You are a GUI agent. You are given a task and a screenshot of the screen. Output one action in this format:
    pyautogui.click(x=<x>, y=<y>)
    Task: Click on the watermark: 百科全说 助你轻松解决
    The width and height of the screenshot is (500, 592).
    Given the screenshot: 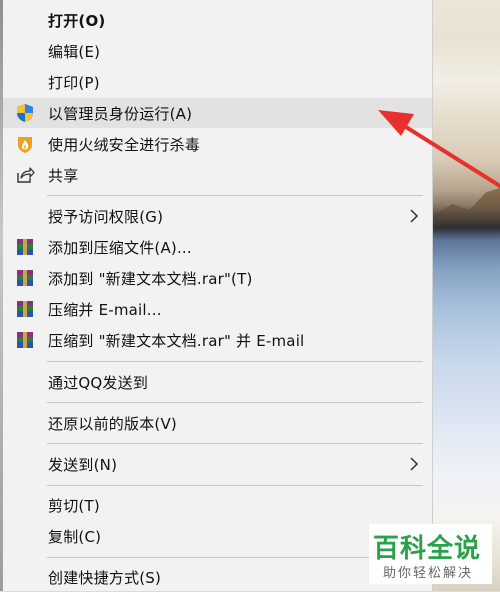 What is the action you would take?
    pyautogui.click(x=430, y=554)
    